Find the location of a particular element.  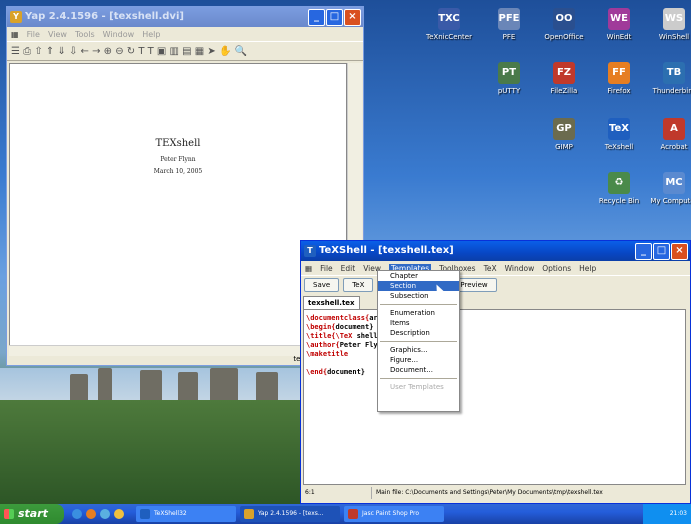

editor-line: \begin{document} is located at coordinates (494, 327).